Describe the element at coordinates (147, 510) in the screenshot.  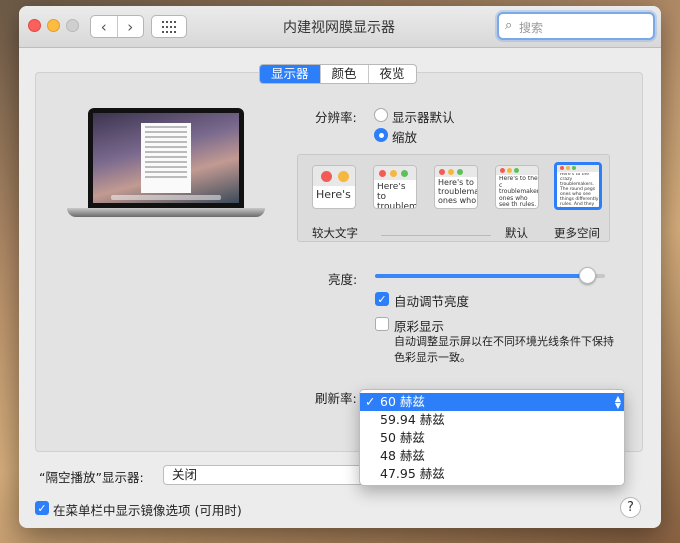
I see `mirror-menu-label: 在菜单栏中显示镜像选项 (可用时)` at that location.